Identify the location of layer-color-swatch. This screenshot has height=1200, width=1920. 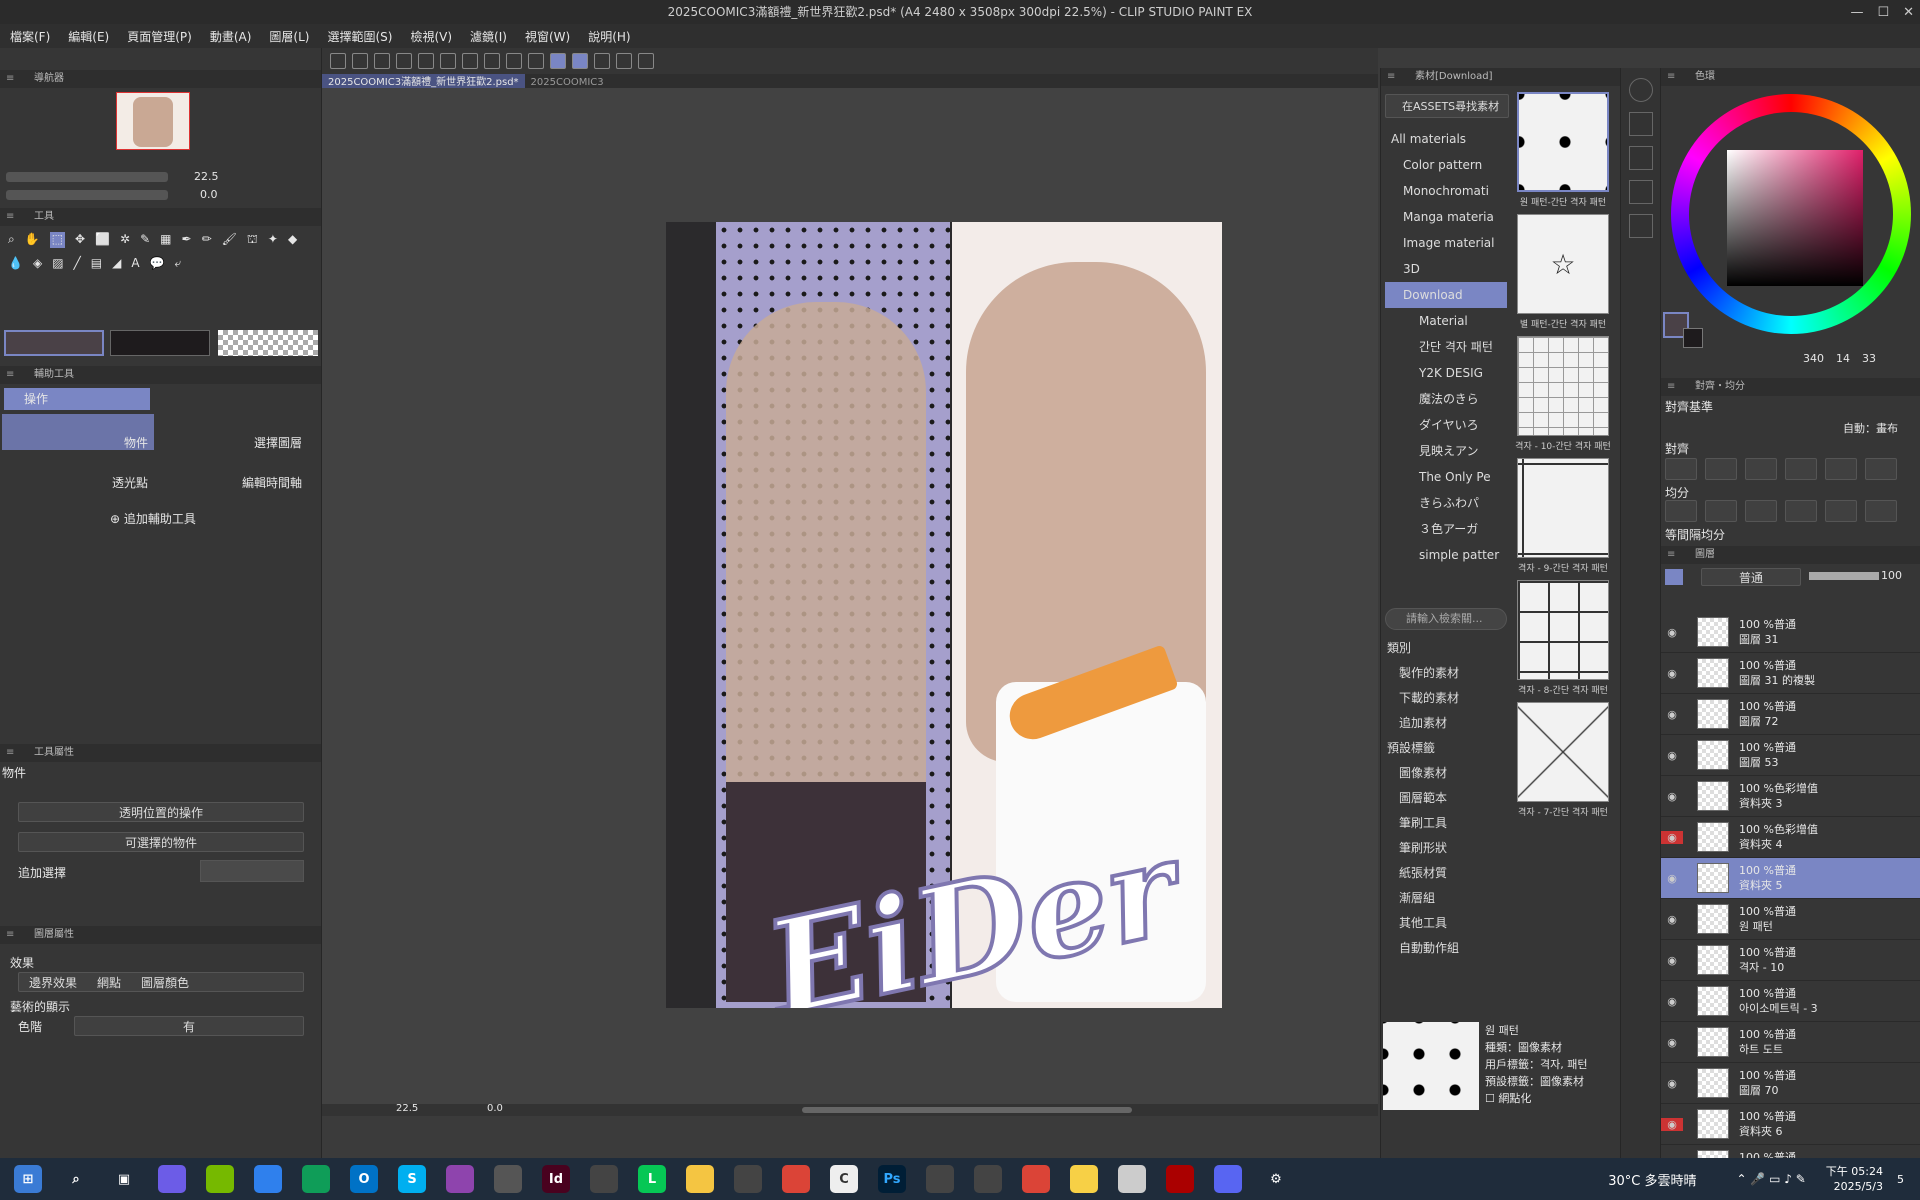
(1674, 577).